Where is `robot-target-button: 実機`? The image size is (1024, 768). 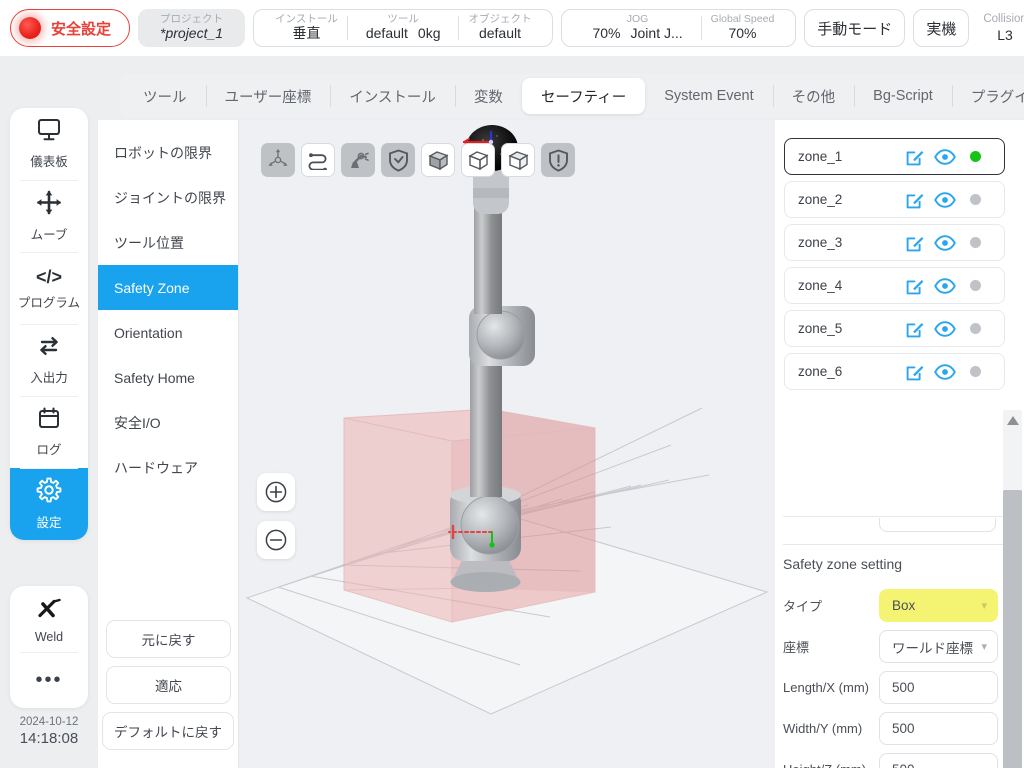
robot-target-button: 実機 is located at coordinates (941, 28).